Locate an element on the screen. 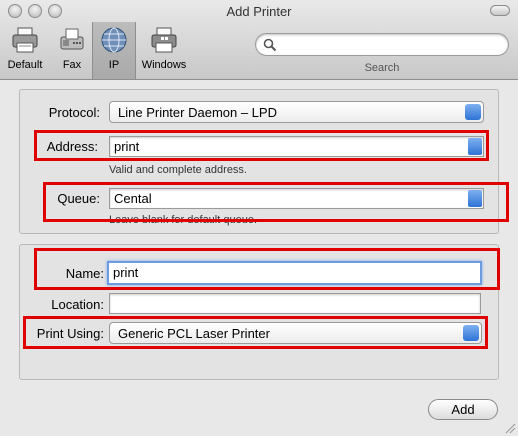  toolbar-toggle-button is located at coordinates (500, 10).